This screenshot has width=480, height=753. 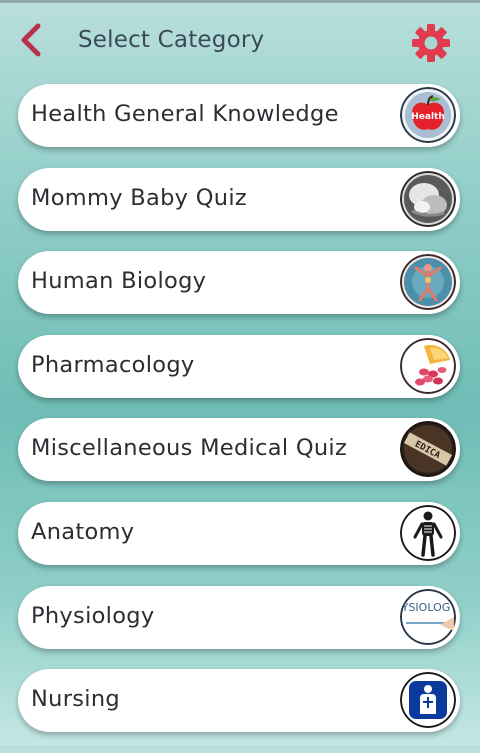 I want to click on back-button, so click(x=31, y=40).